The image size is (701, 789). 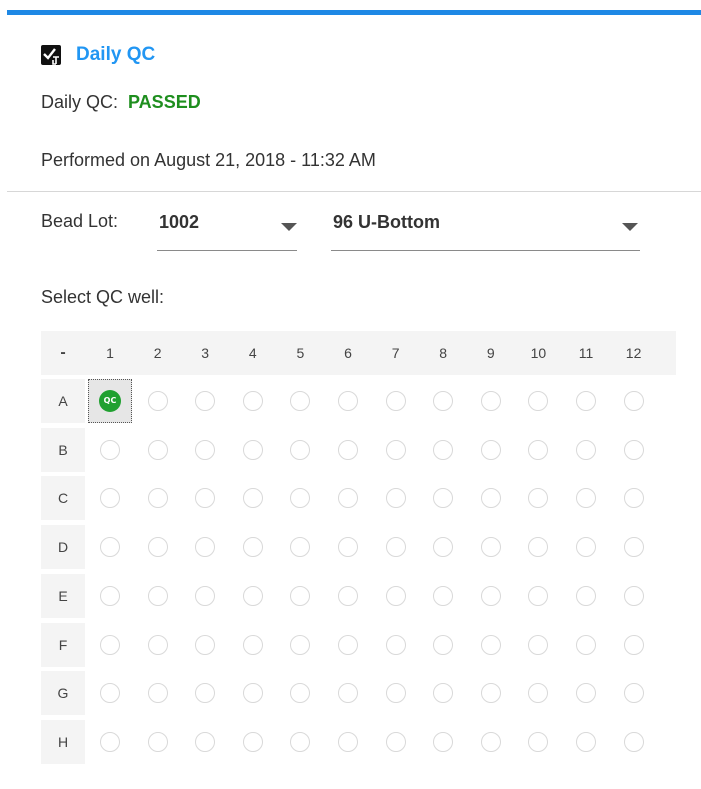 I want to click on bead-lot-select: 1002, so click(x=227, y=227).